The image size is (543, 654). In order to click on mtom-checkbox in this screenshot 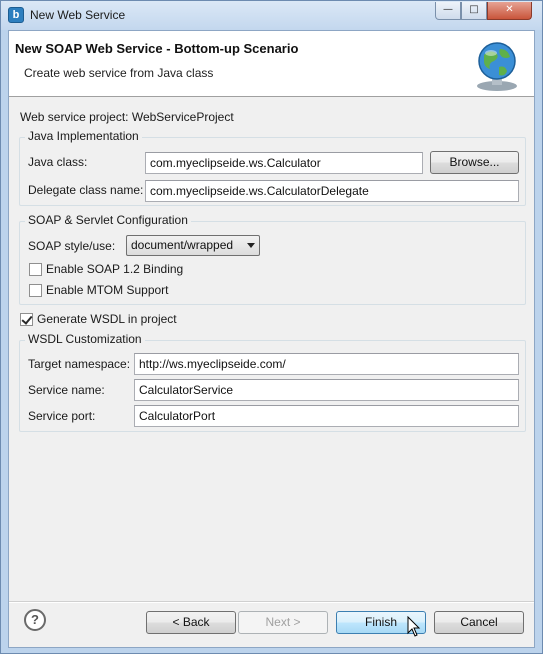, I will do `click(35, 290)`.